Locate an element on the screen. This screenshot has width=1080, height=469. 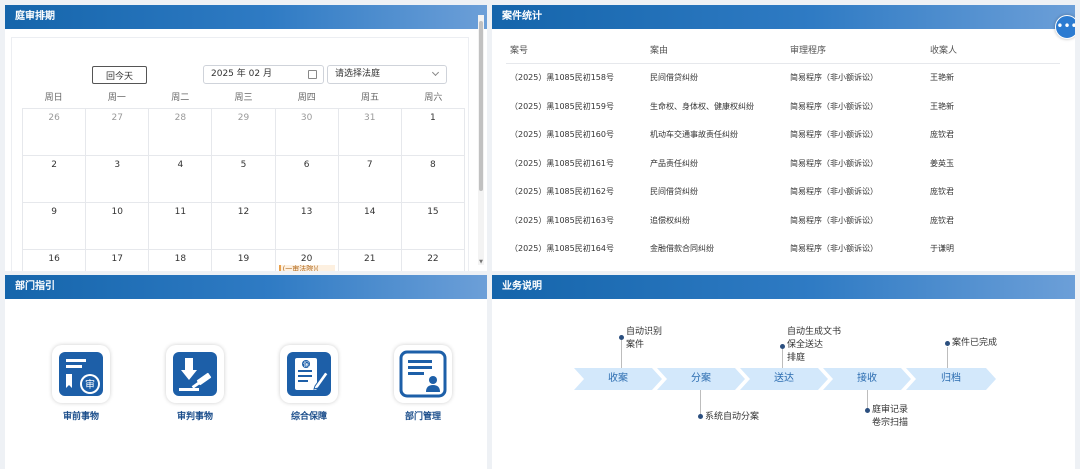
calendar-icon is located at coordinates (312, 74).